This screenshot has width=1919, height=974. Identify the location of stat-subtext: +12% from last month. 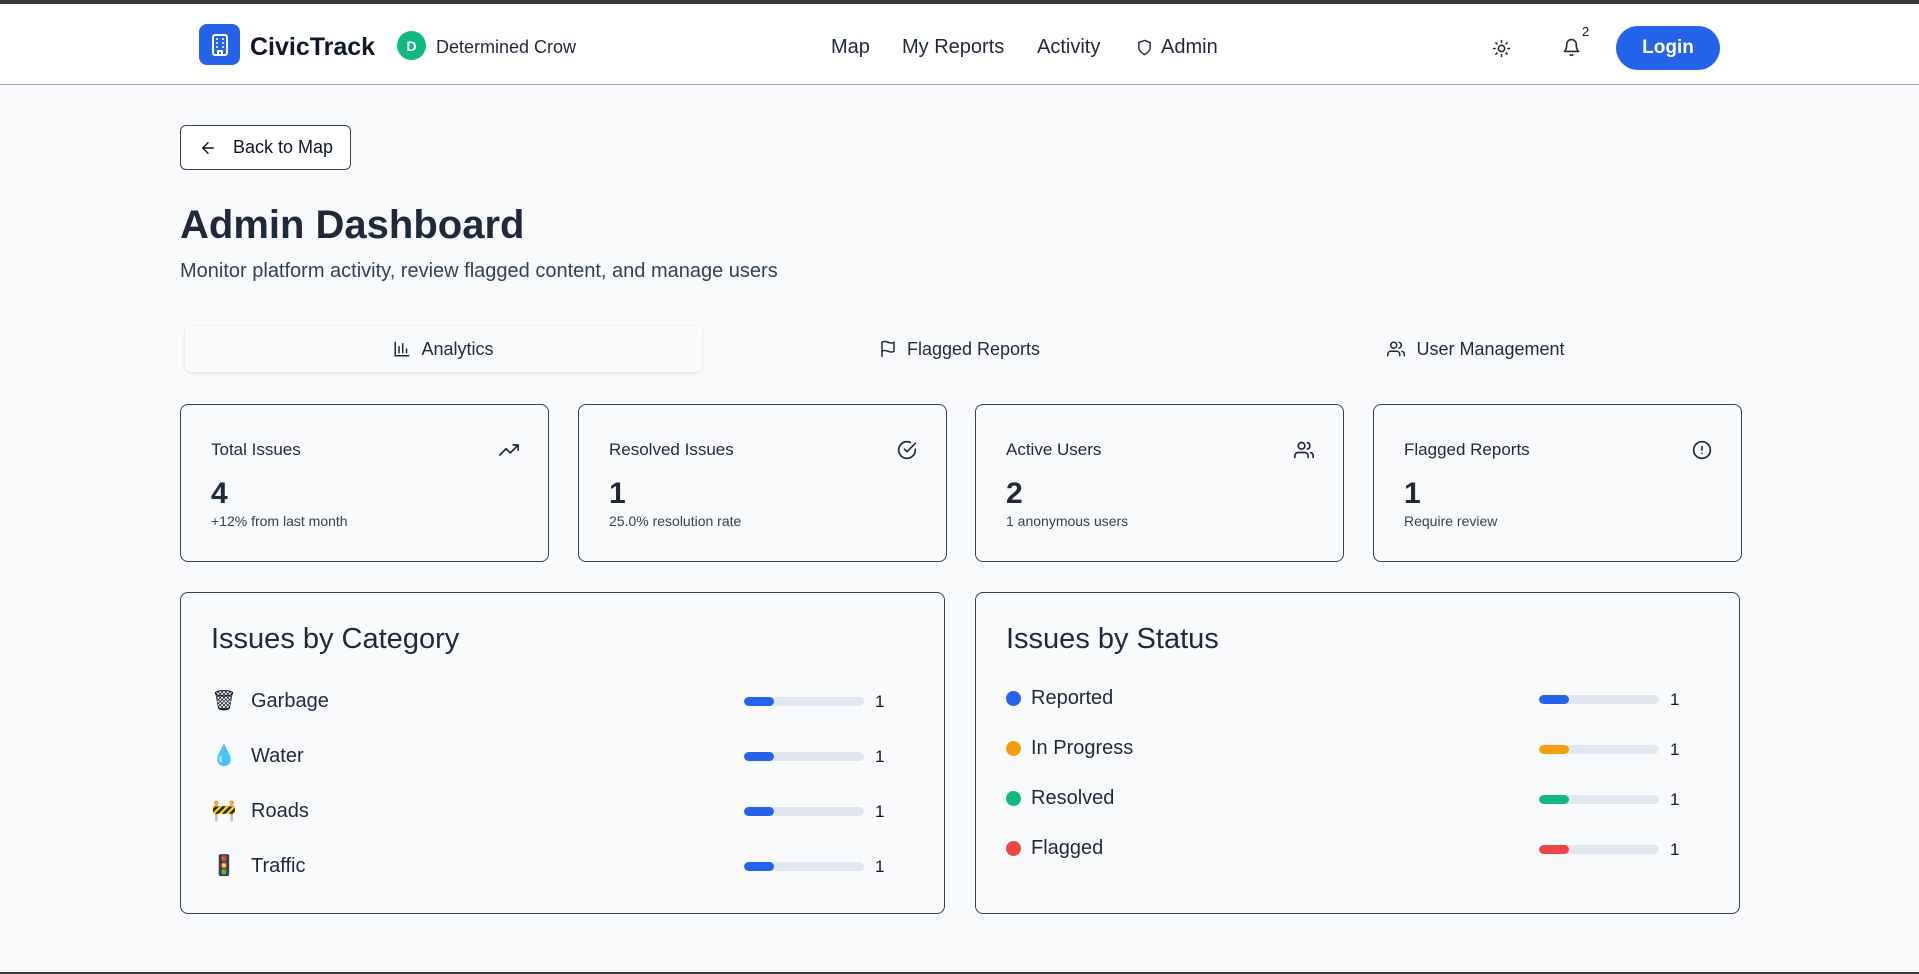
(279, 521).